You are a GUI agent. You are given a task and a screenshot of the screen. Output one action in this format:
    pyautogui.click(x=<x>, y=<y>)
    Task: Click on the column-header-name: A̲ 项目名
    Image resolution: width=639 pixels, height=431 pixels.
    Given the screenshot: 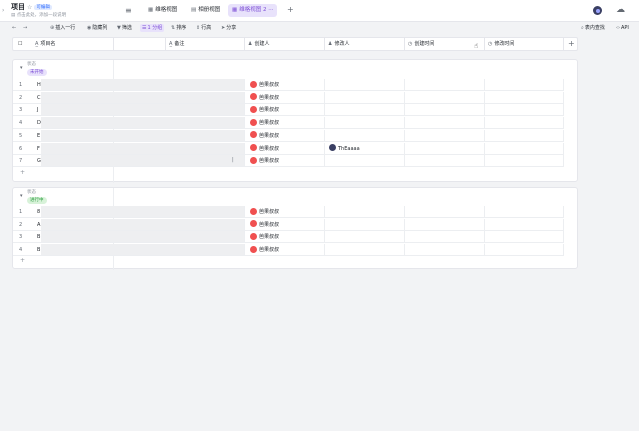 What is the action you would take?
    pyautogui.click(x=45, y=44)
    